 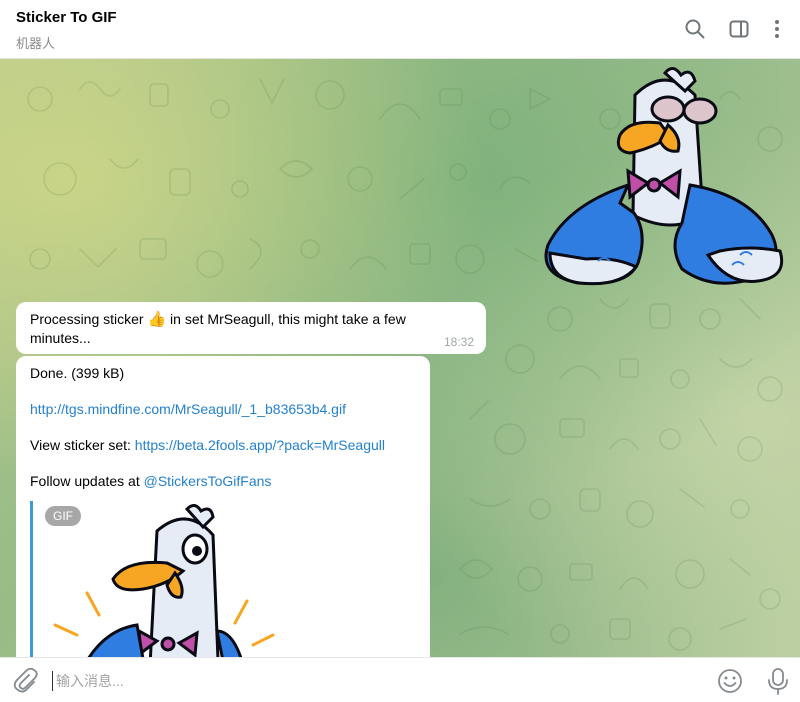 What do you see at coordinates (63, 516) in the screenshot?
I see `gif-badge: GIF` at bounding box center [63, 516].